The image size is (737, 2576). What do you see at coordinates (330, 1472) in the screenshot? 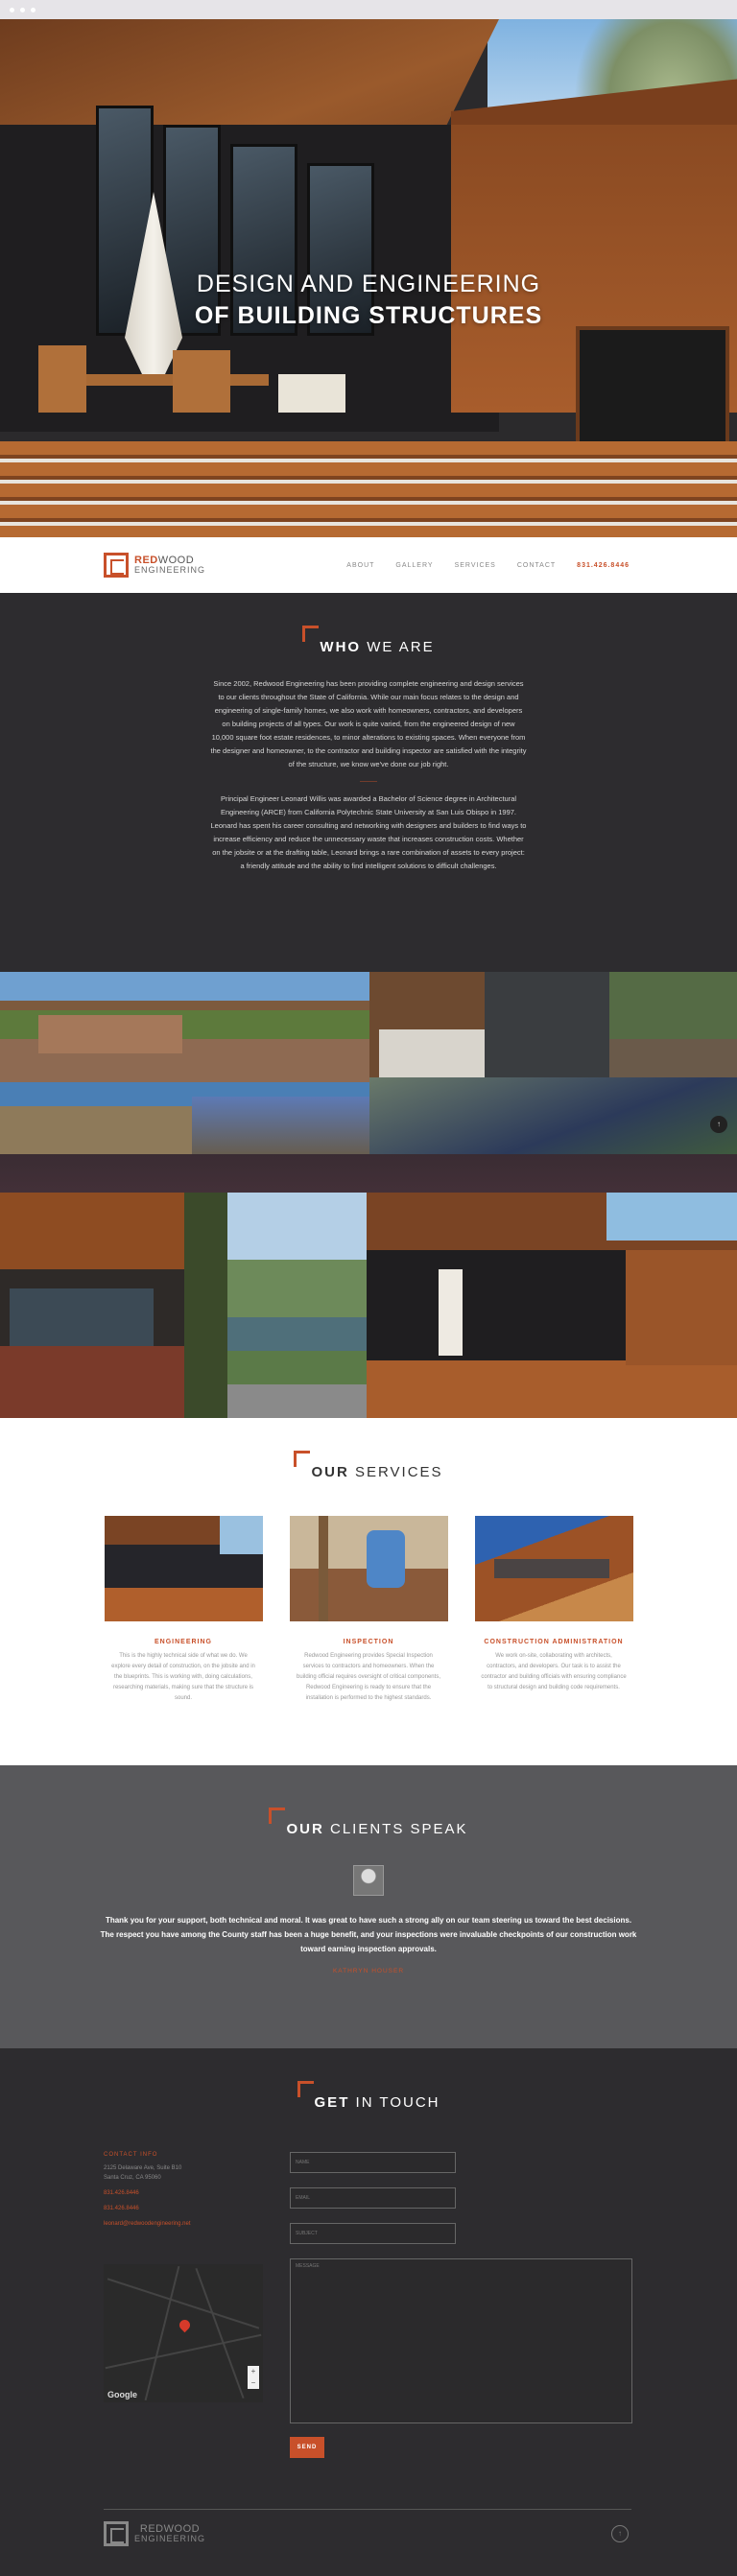
I see `services-title-bold: OUR` at bounding box center [330, 1472].